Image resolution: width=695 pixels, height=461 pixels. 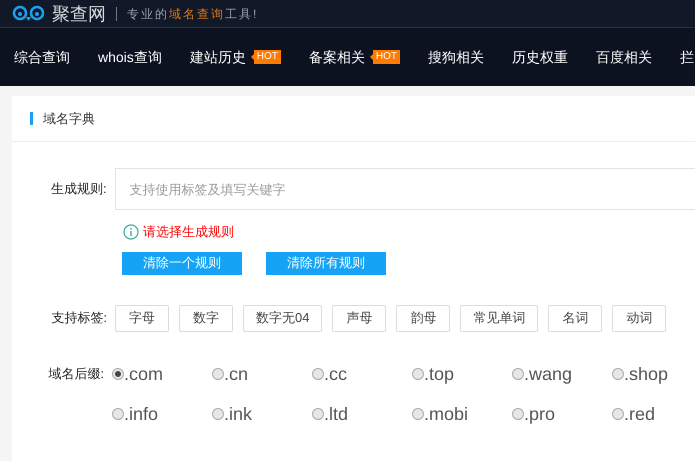 What do you see at coordinates (29, 13) in the screenshot?
I see `owl-eyes-logo-icon` at bounding box center [29, 13].